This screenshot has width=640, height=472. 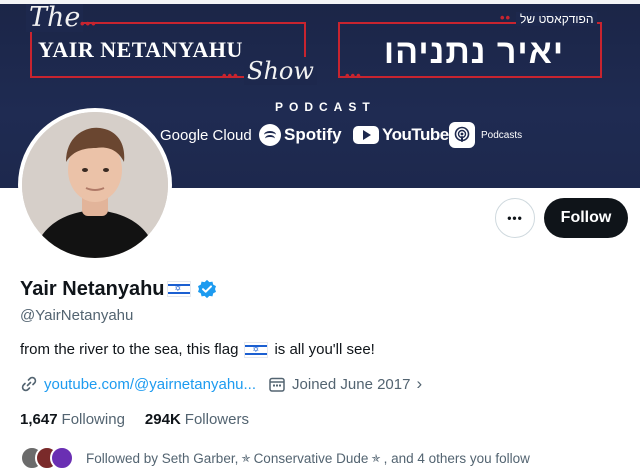 What do you see at coordinates (207, 289) in the screenshot?
I see `verified-badge-icon` at bounding box center [207, 289].